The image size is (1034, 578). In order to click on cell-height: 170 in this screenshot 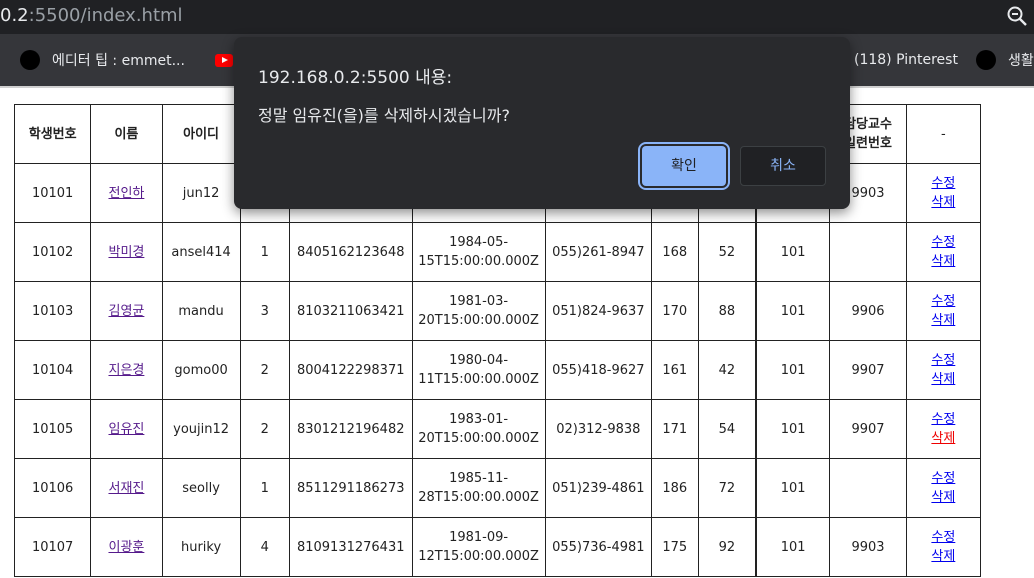, I will do `click(674, 311)`.